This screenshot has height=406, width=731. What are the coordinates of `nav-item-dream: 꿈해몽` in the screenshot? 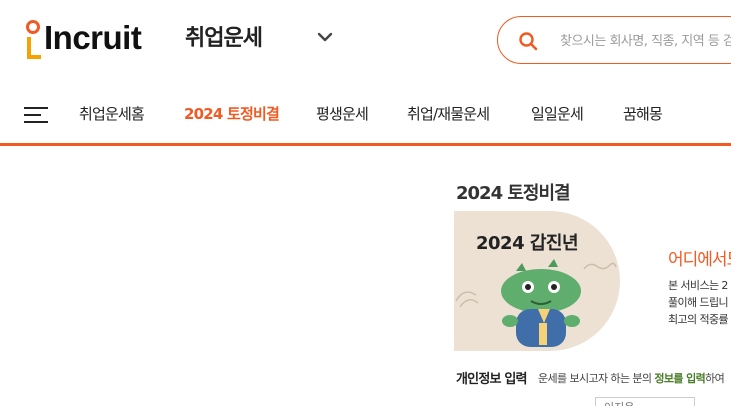 It's located at (643, 114).